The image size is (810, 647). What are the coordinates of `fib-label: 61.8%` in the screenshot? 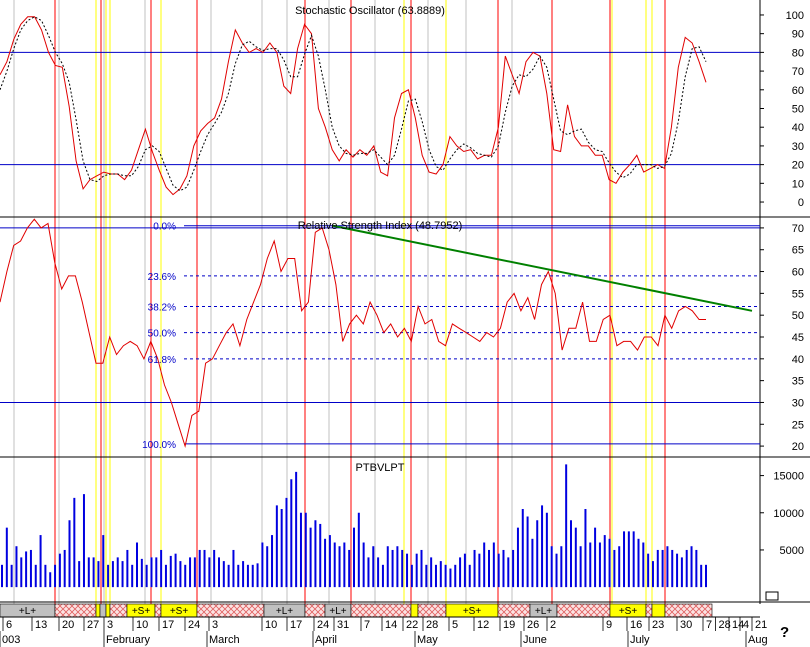 It's located at (162, 360).